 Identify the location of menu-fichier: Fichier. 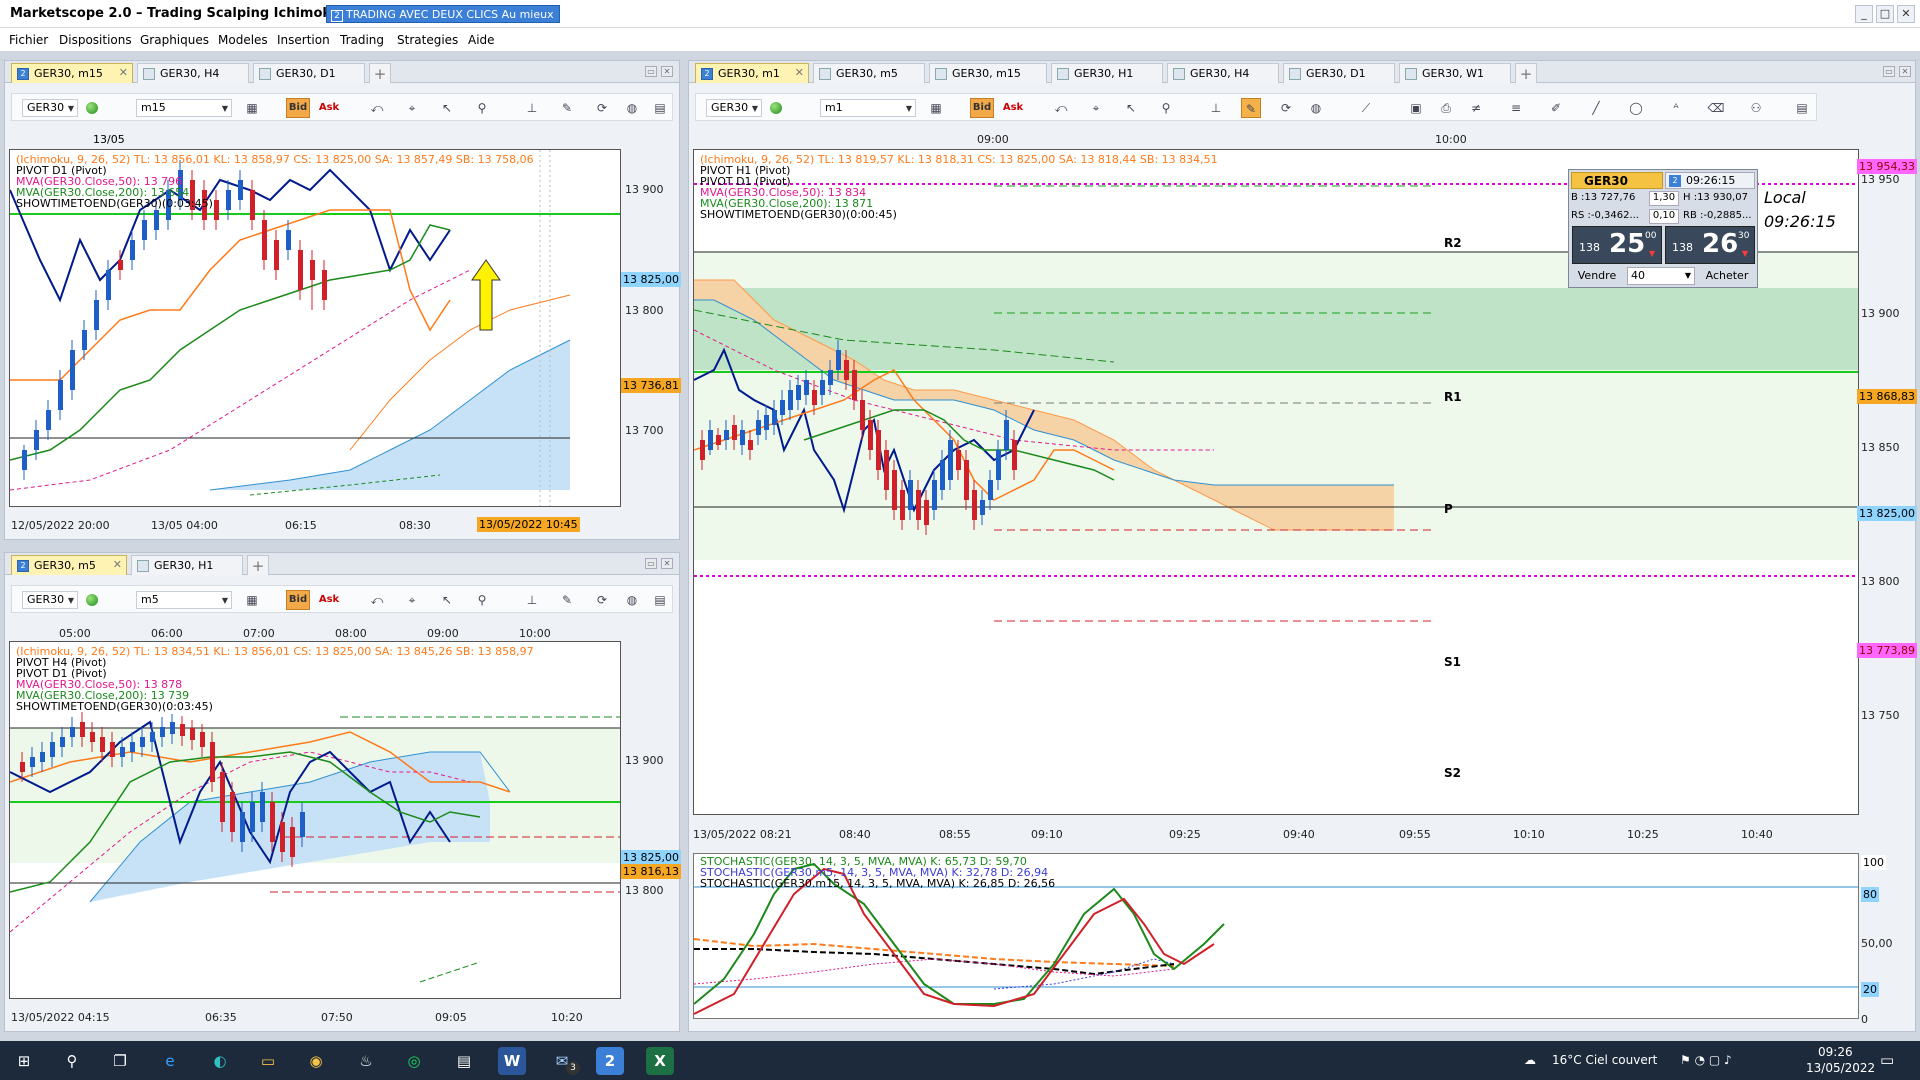
(28, 40).